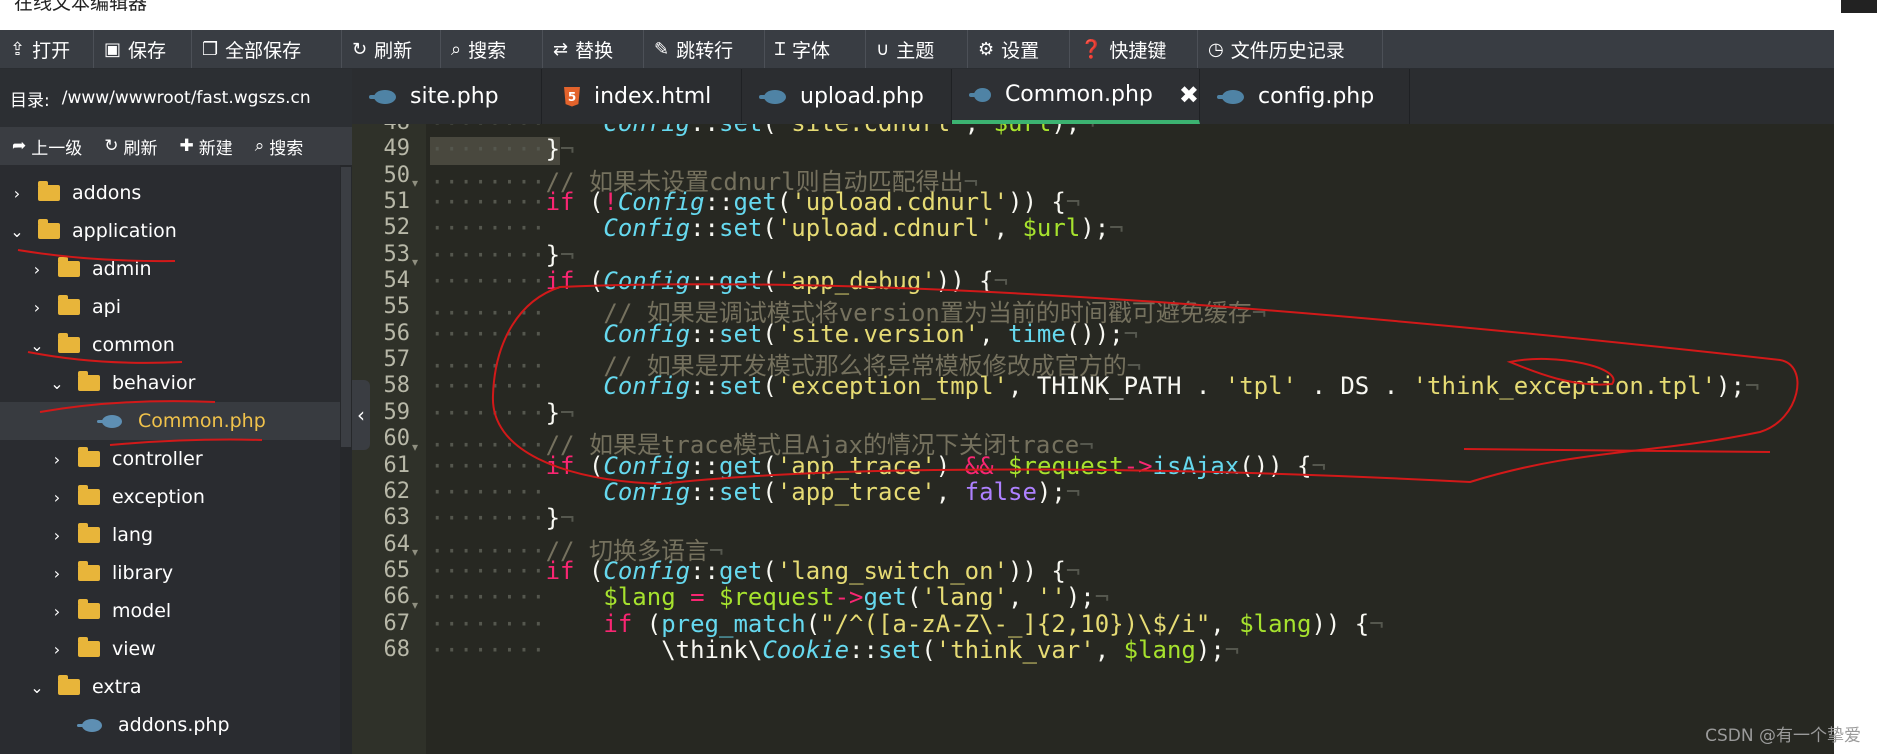 This screenshot has width=1877, height=754. What do you see at coordinates (397, 649) in the screenshot?
I see `line-number: 68` at bounding box center [397, 649].